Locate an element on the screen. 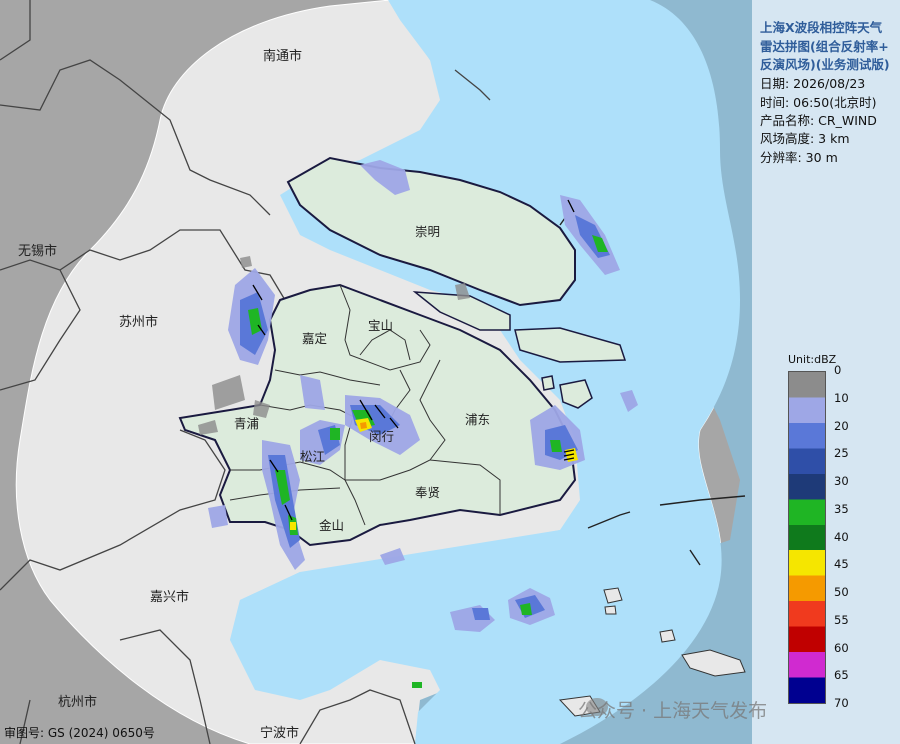 This screenshot has height=744, width=900. label-songjiang: 松江 is located at coordinates (312, 456).